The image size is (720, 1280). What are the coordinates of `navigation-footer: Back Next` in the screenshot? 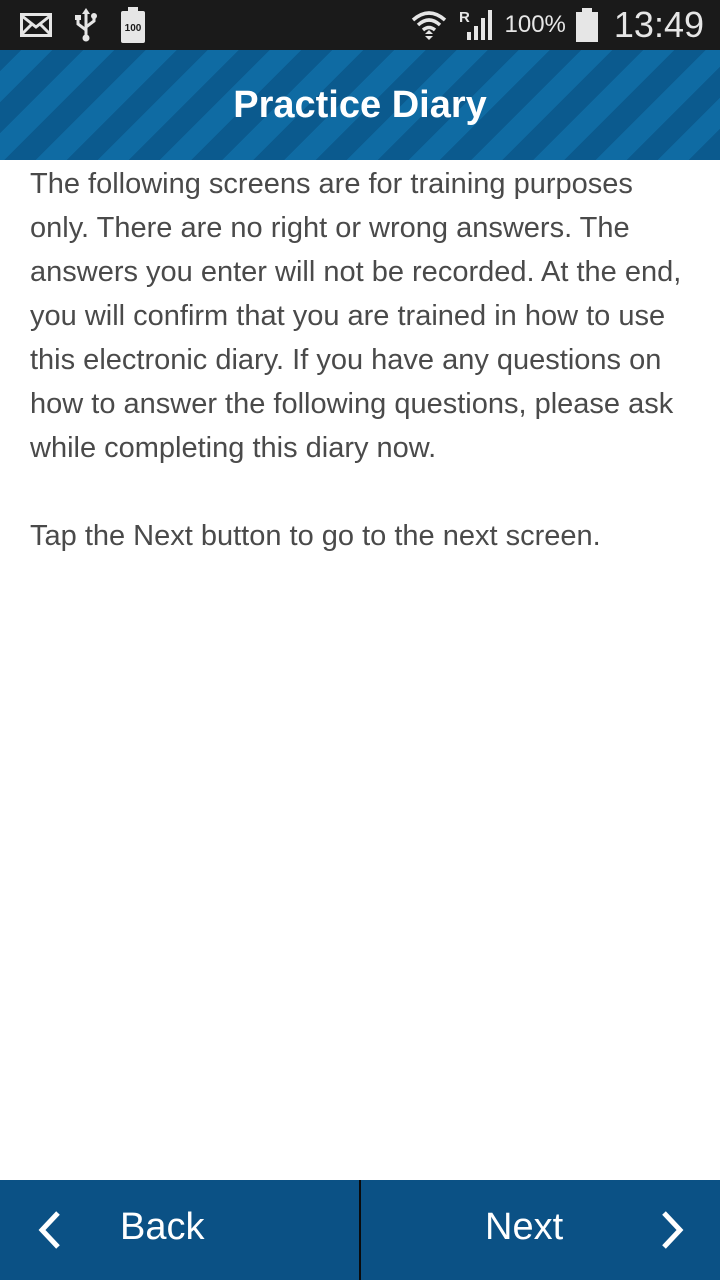 It's located at (360, 1230).